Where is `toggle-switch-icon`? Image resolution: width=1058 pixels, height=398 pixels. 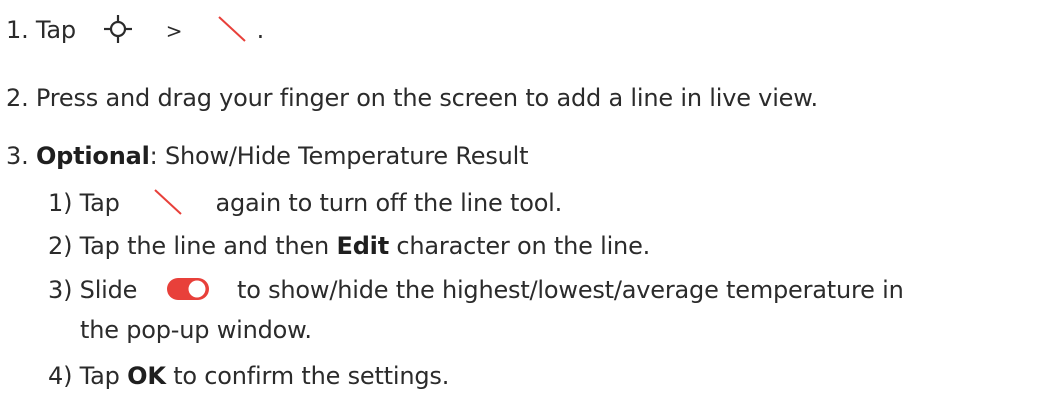 toggle-switch-icon is located at coordinates (188, 289).